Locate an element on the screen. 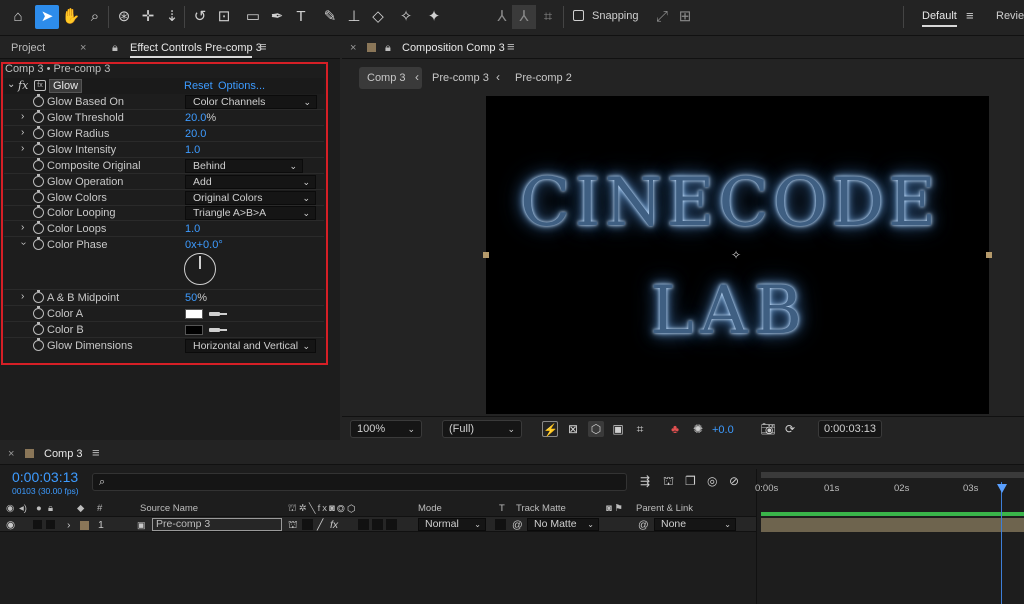 Image resolution: width=1024 pixels, height=604 pixels. graph-editor-icon: ⊘ is located at coordinates (734, 481).